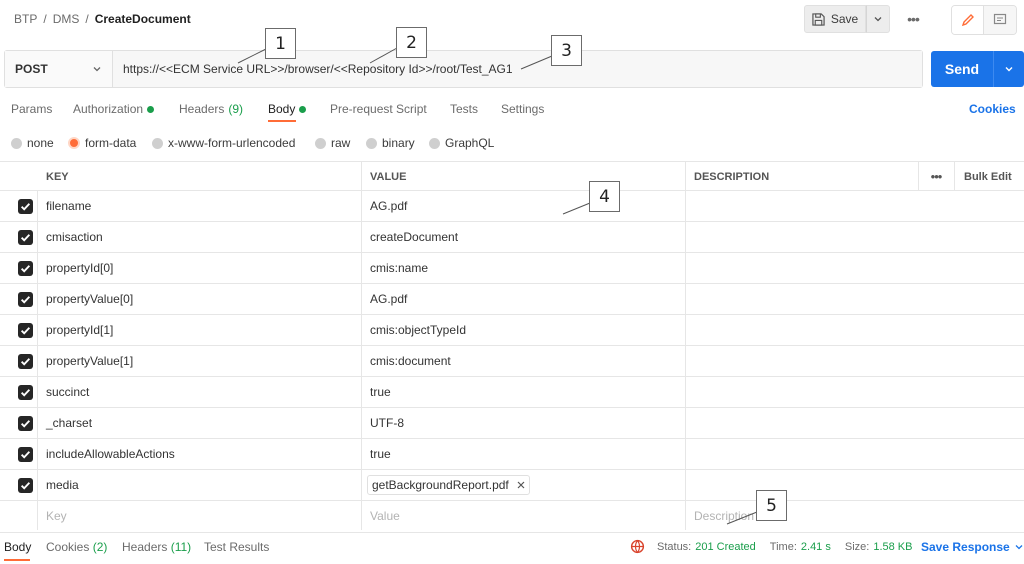  Describe the element at coordinates (62, 485) in the screenshot. I see `key-cell: media` at that location.